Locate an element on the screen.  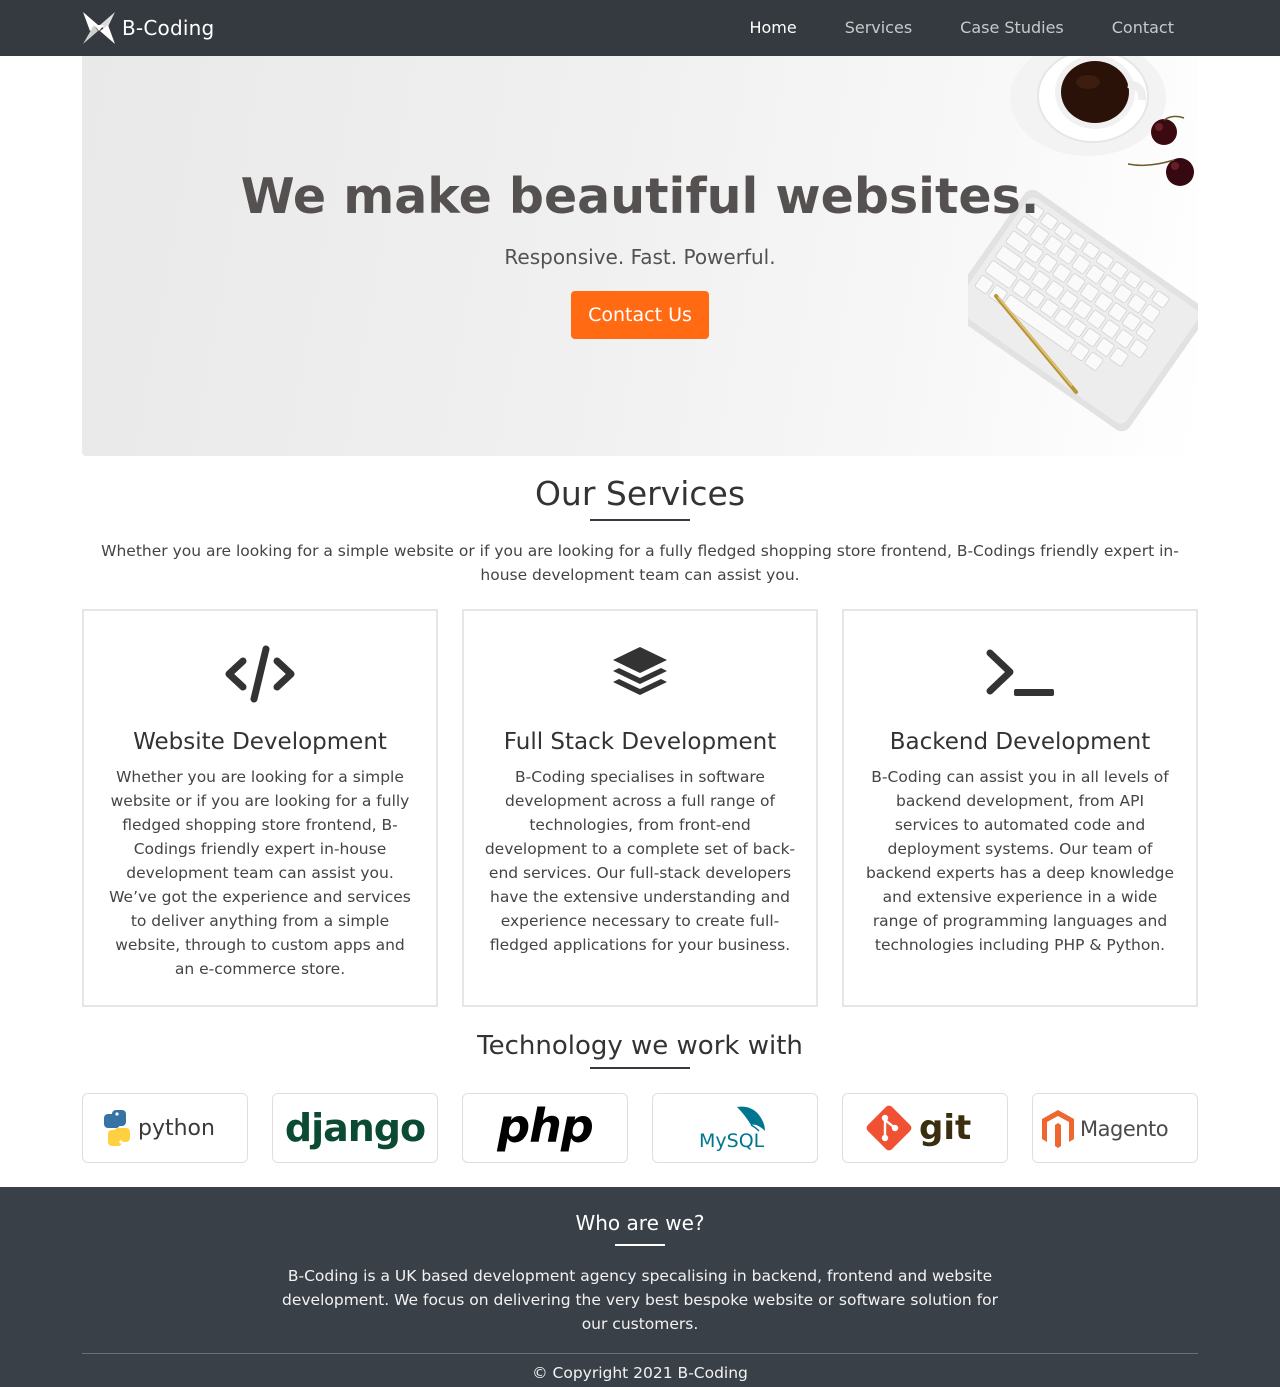
tech-logo-python: python is located at coordinates (165, 1128).